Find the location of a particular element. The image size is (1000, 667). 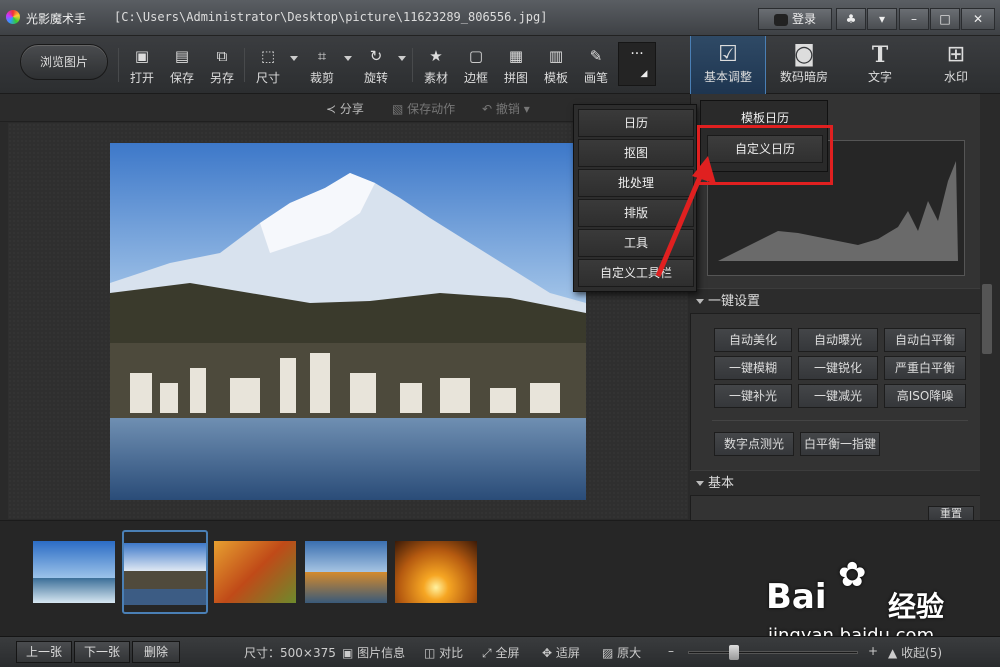

prev-button: 上一张 is located at coordinates (44, 652).